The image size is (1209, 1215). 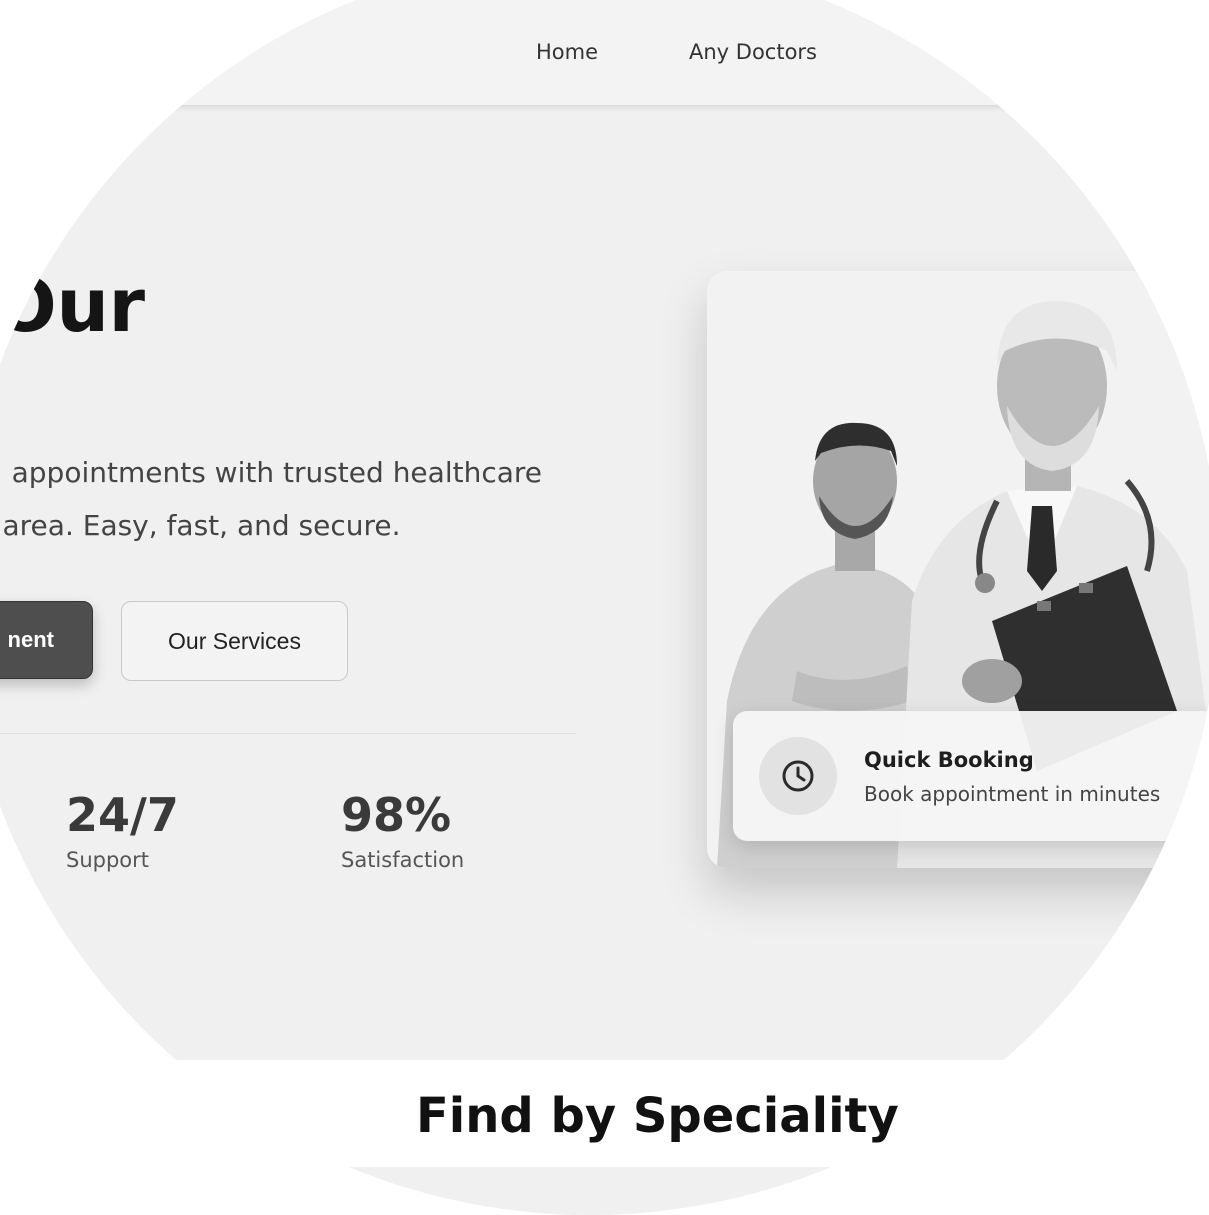 What do you see at coordinates (604, 52) in the screenshot?
I see `top-navigation: Home Any Doctors` at bounding box center [604, 52].